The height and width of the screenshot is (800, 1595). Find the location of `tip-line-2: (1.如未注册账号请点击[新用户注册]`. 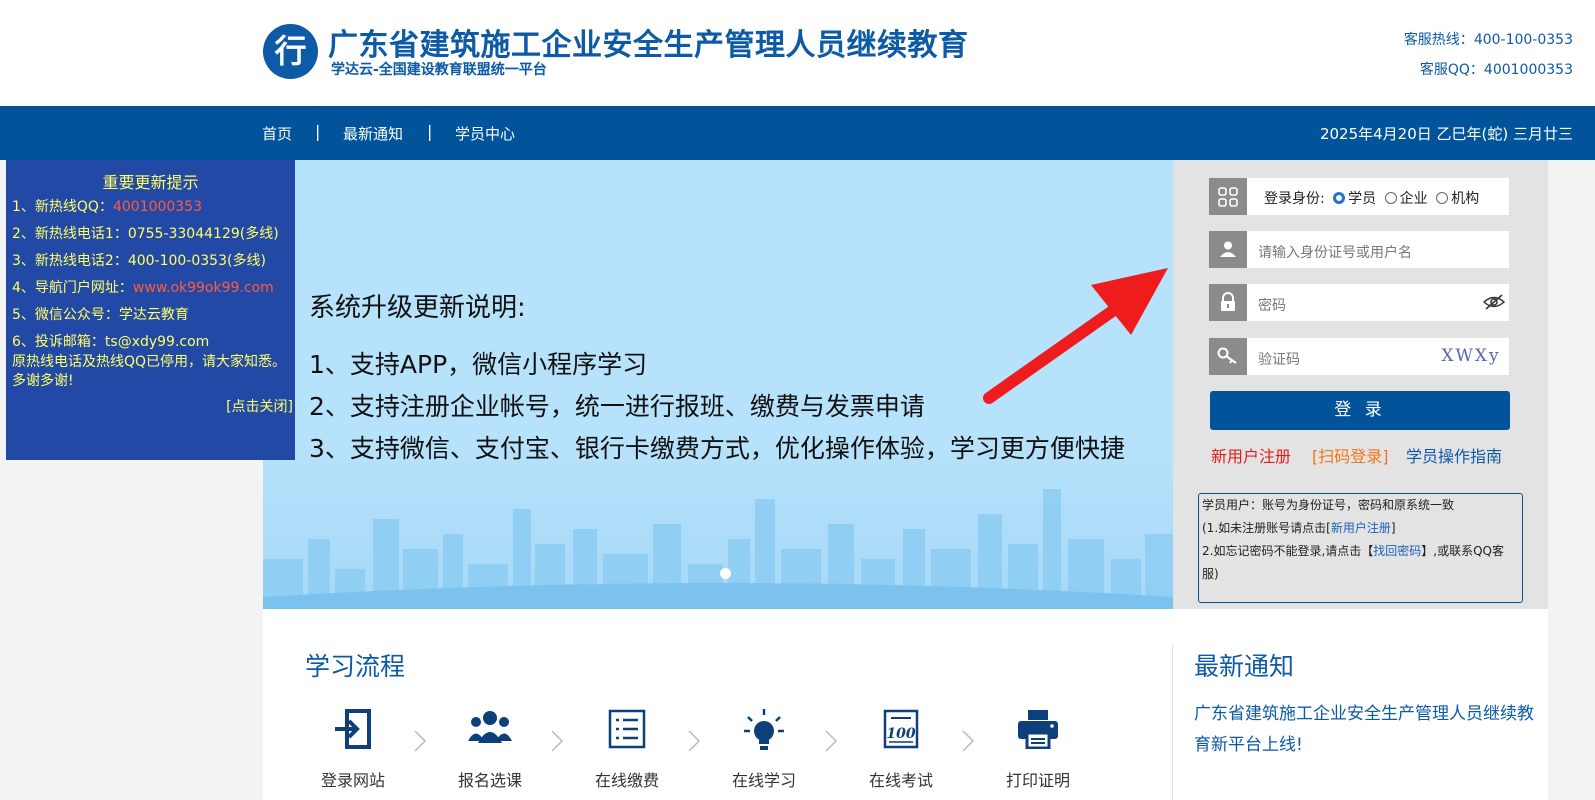

tip-line-2: (1.如未注册账号请点击[新用户注册] is located at coordinates (1360, 528).